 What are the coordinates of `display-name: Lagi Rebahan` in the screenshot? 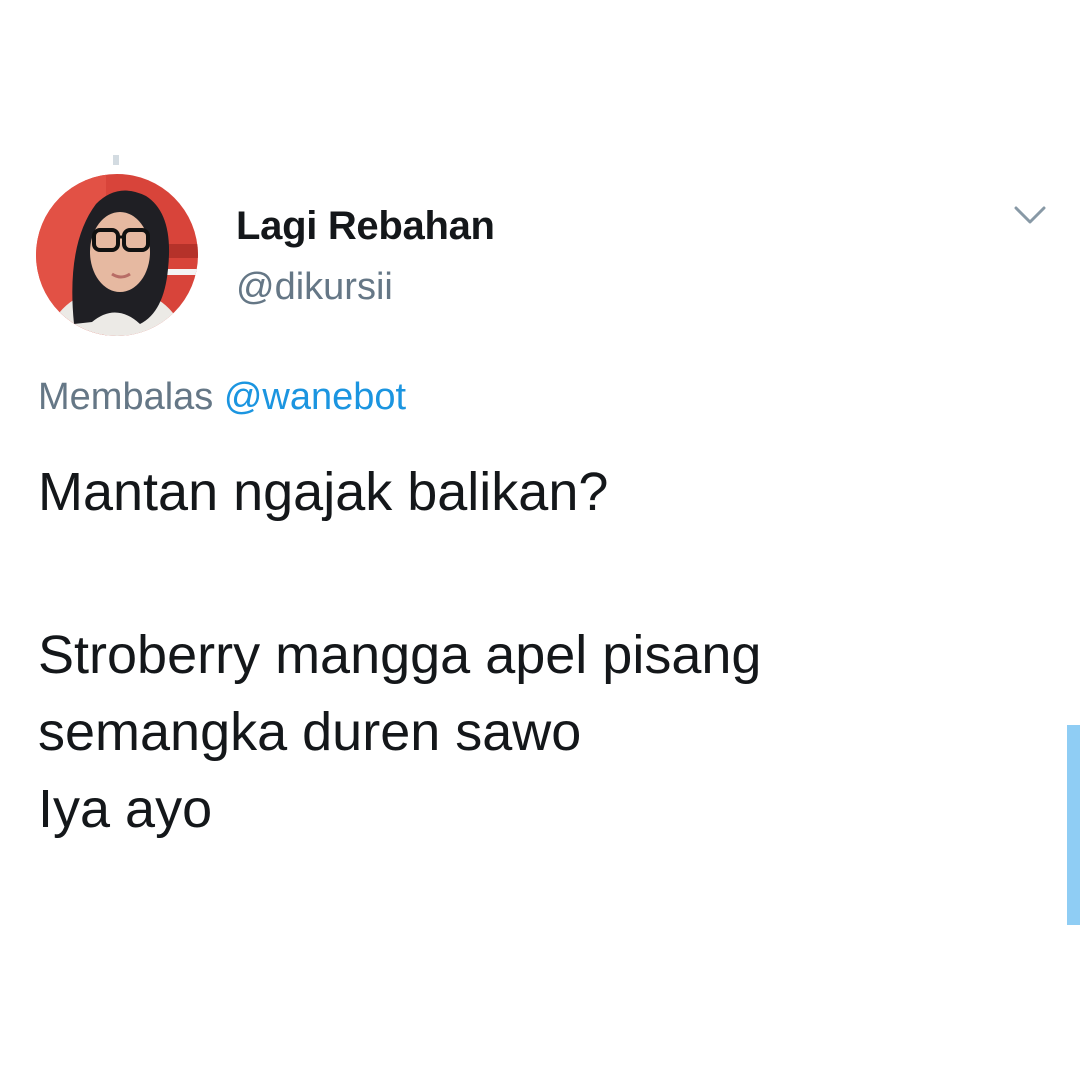 It's located at (365, 226).